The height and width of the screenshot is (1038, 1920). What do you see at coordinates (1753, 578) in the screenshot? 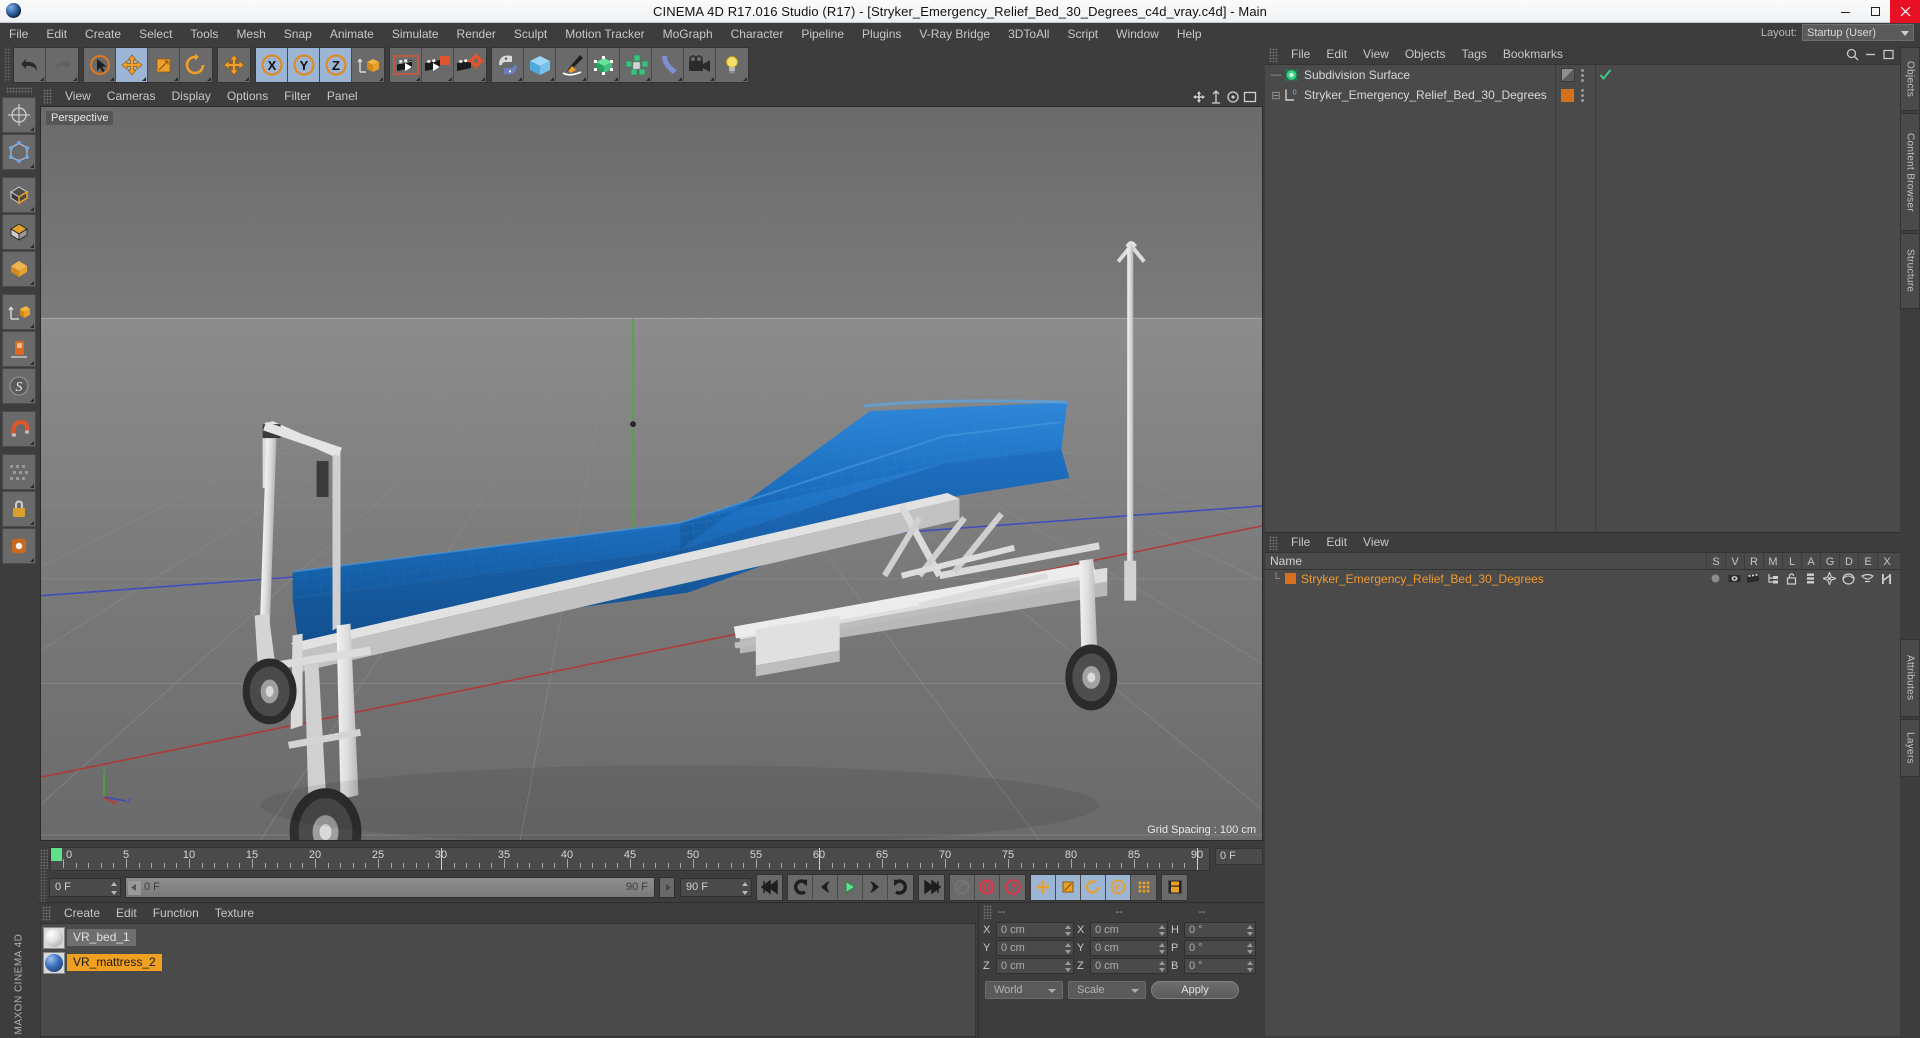
I see `visible-render-icon` at bounding box center [1753, 578].